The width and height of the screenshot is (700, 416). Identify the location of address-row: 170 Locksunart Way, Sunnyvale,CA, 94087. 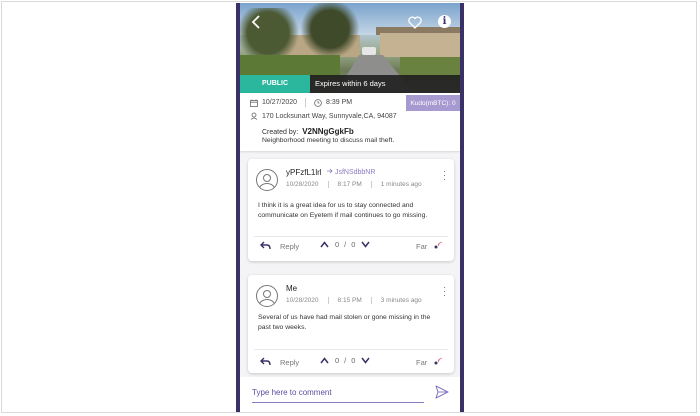
(323, 116).